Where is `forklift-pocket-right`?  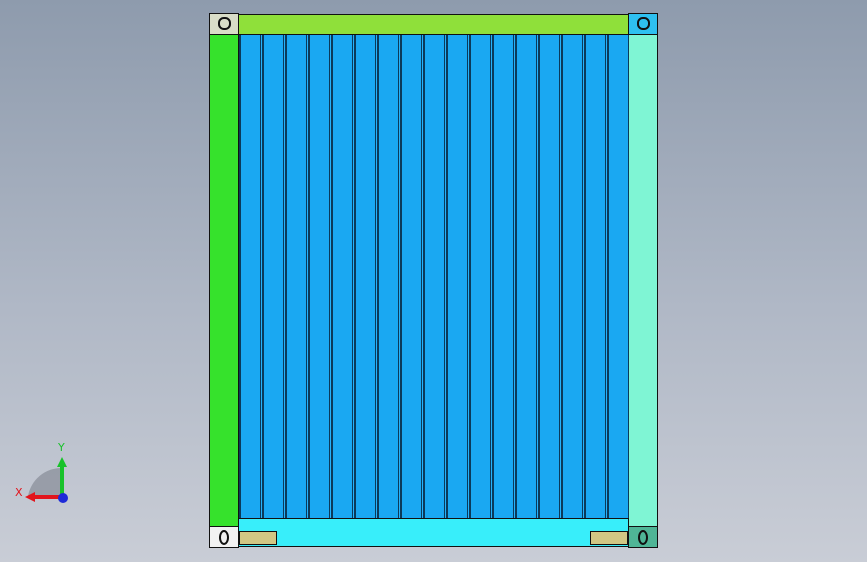
forklift-pocket-right is located at coordinates (609, 538).